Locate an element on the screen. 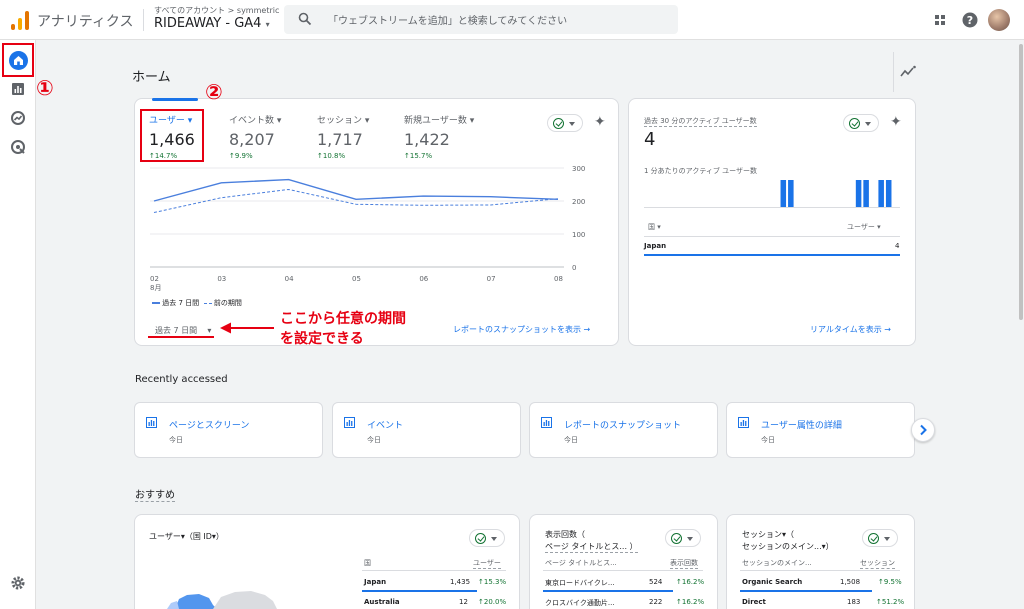 This screenshot has width=1024, height=609. legend-solid-swatch is located at coordinates (156, 303).